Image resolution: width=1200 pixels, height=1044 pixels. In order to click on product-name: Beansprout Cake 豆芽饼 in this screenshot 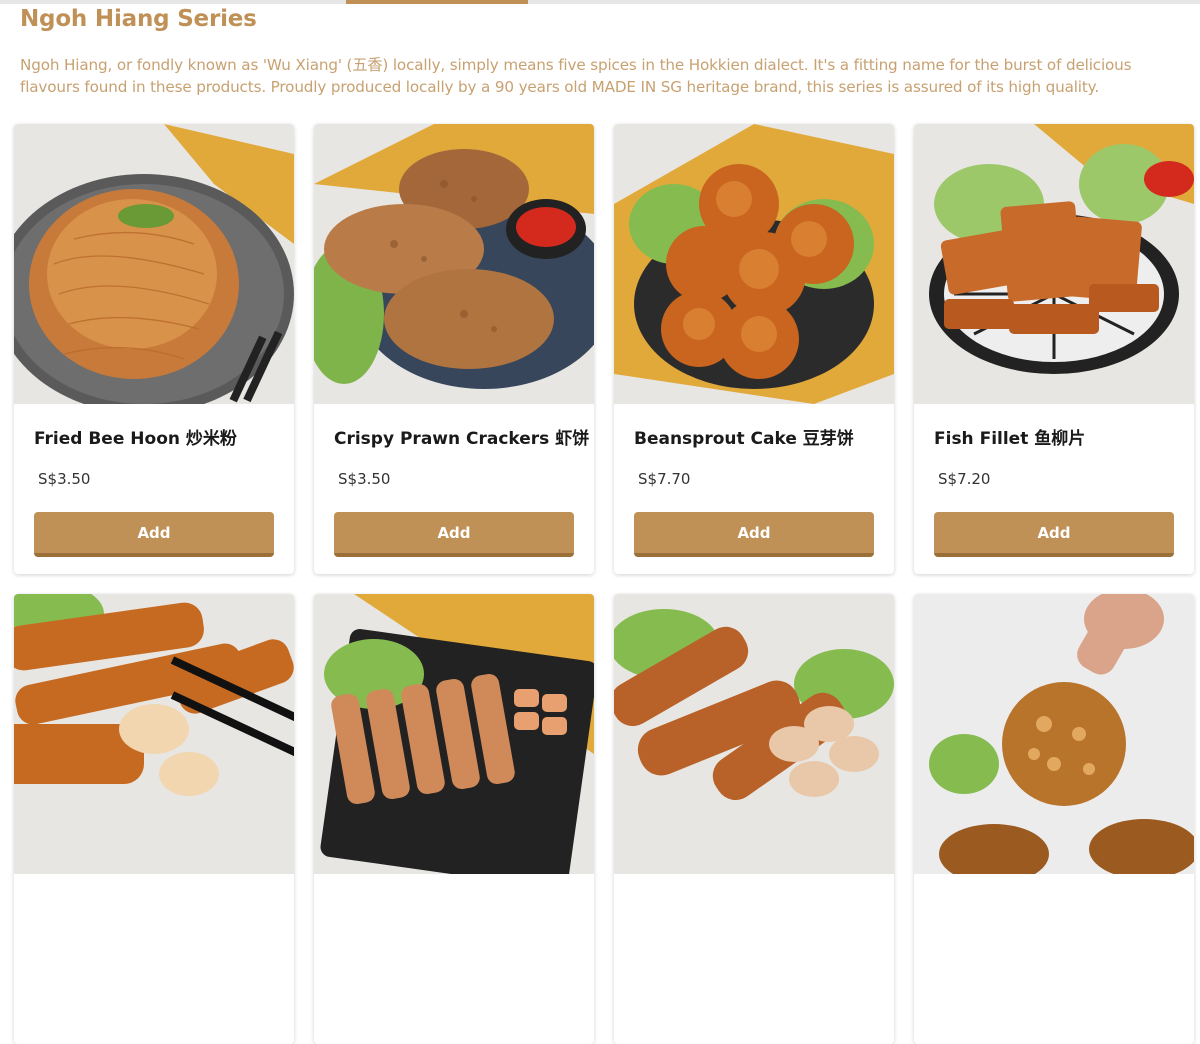, I will do `click(744, 436)`.